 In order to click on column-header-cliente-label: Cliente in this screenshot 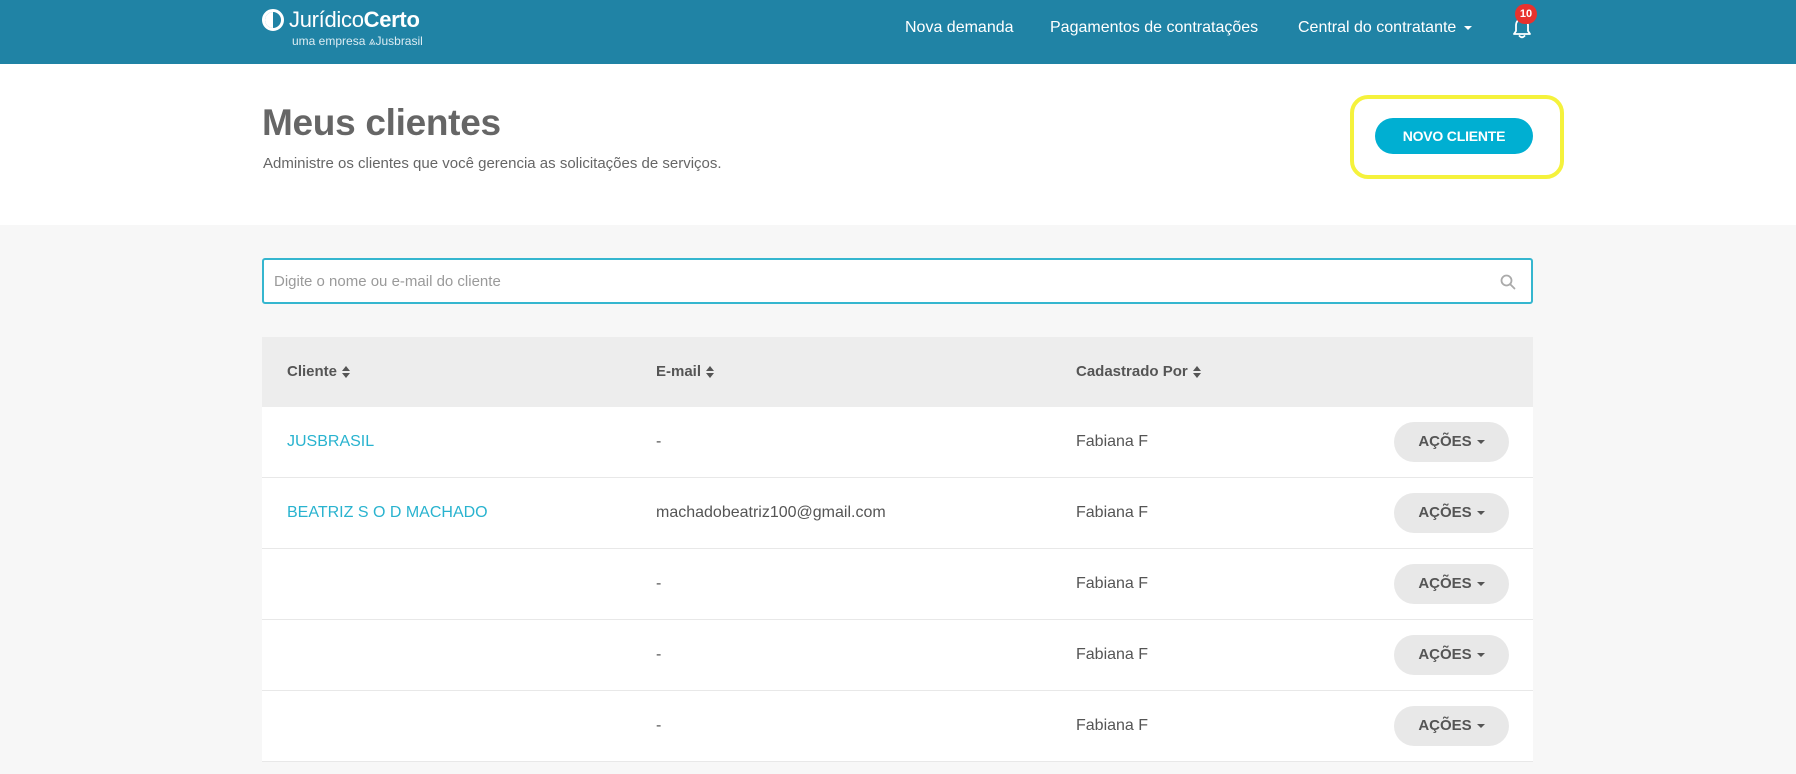, I will do `click(312, 371)`.